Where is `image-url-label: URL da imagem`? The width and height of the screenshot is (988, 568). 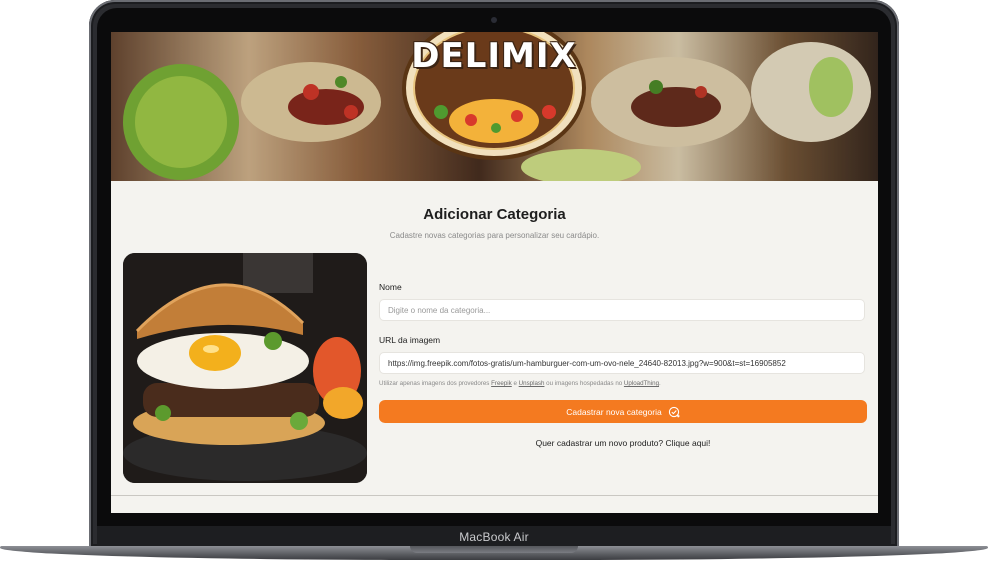
image-url-label: URL da imagem is located at coordinates (410, 340).